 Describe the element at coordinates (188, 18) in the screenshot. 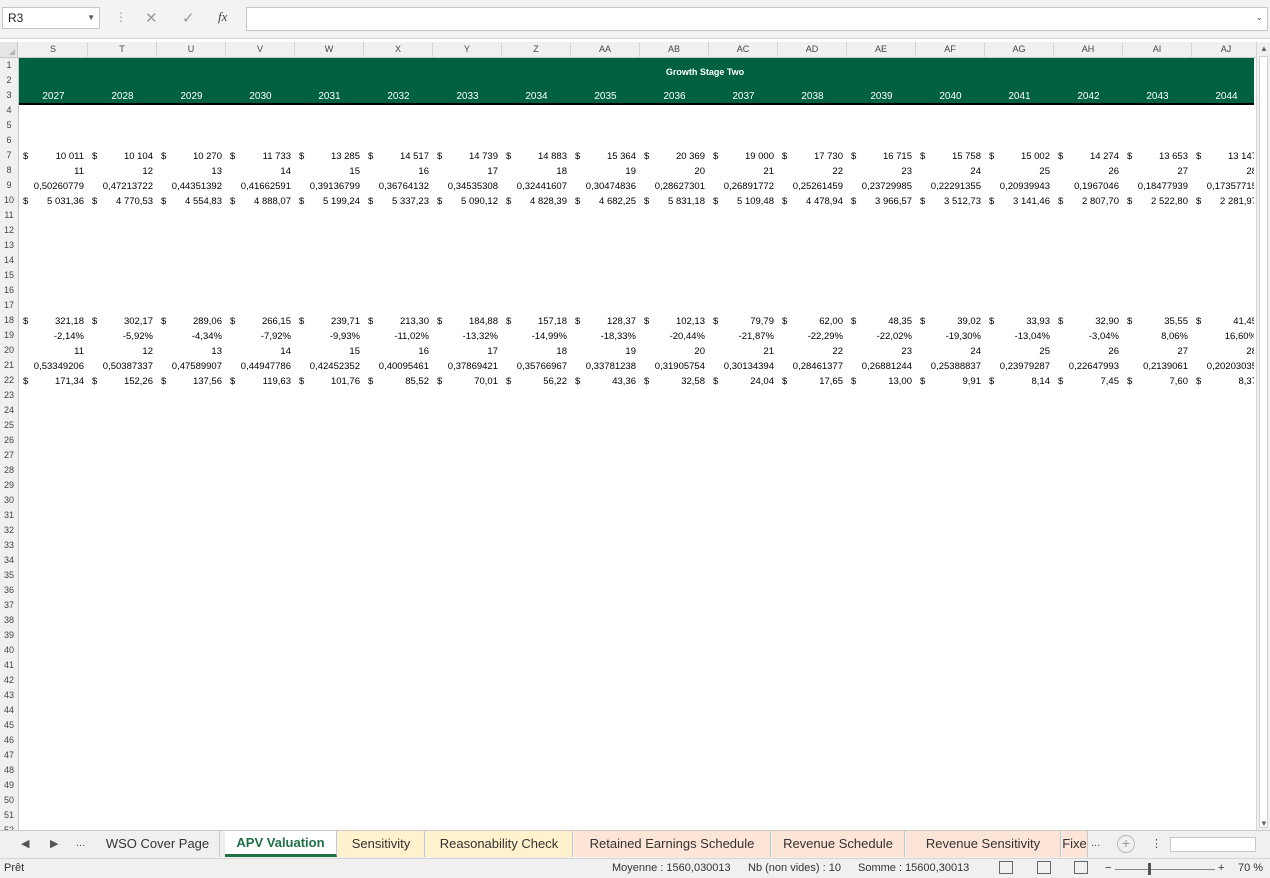

I see `enter-icon: ✓` at that location.